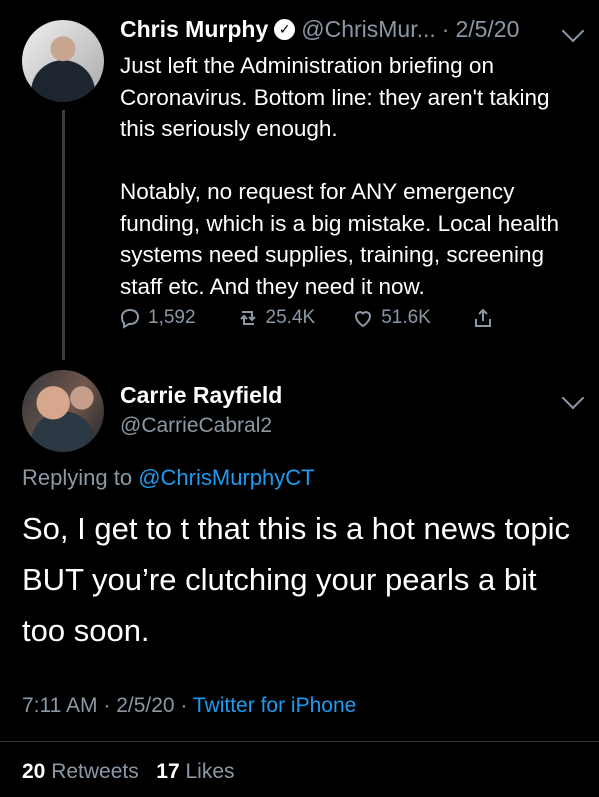 Image resolution: width=599 pixels, height=797 pixels. Describe the element at coordinates (285, 29) in the screenshot. I see `verified-icon: ✓` at that location.